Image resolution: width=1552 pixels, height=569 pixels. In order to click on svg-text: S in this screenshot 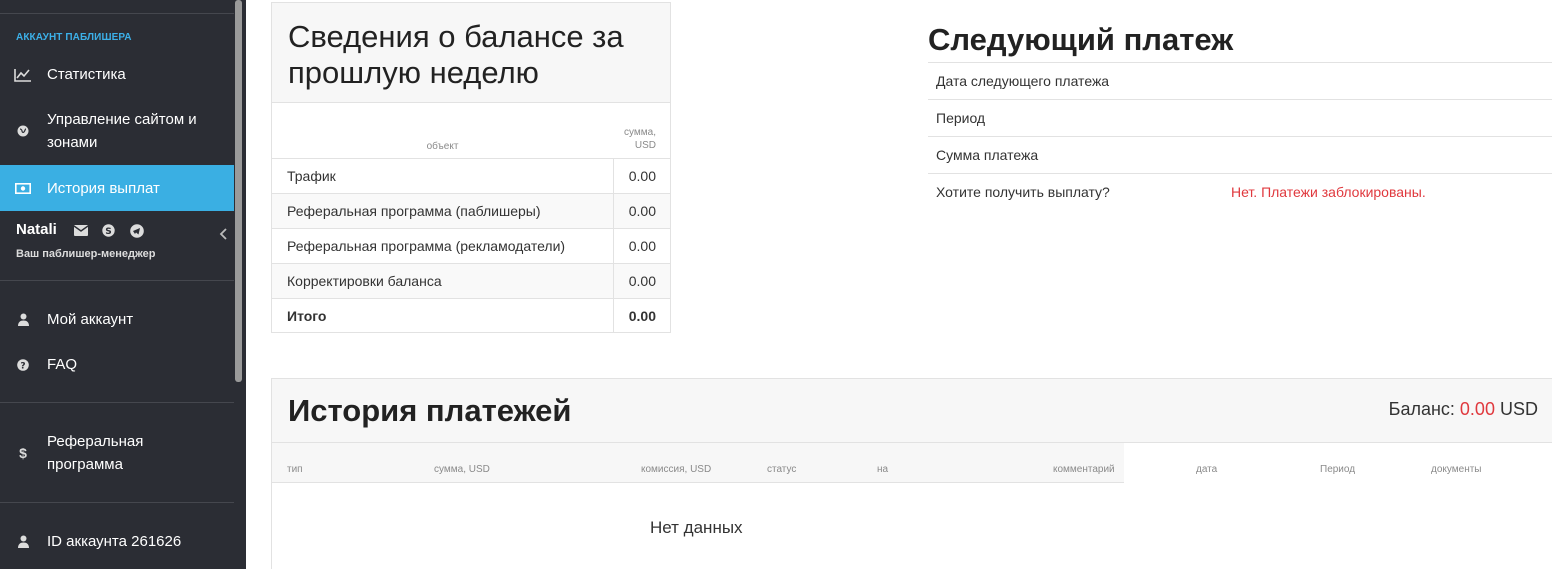, I will do `click(108, 232)`.